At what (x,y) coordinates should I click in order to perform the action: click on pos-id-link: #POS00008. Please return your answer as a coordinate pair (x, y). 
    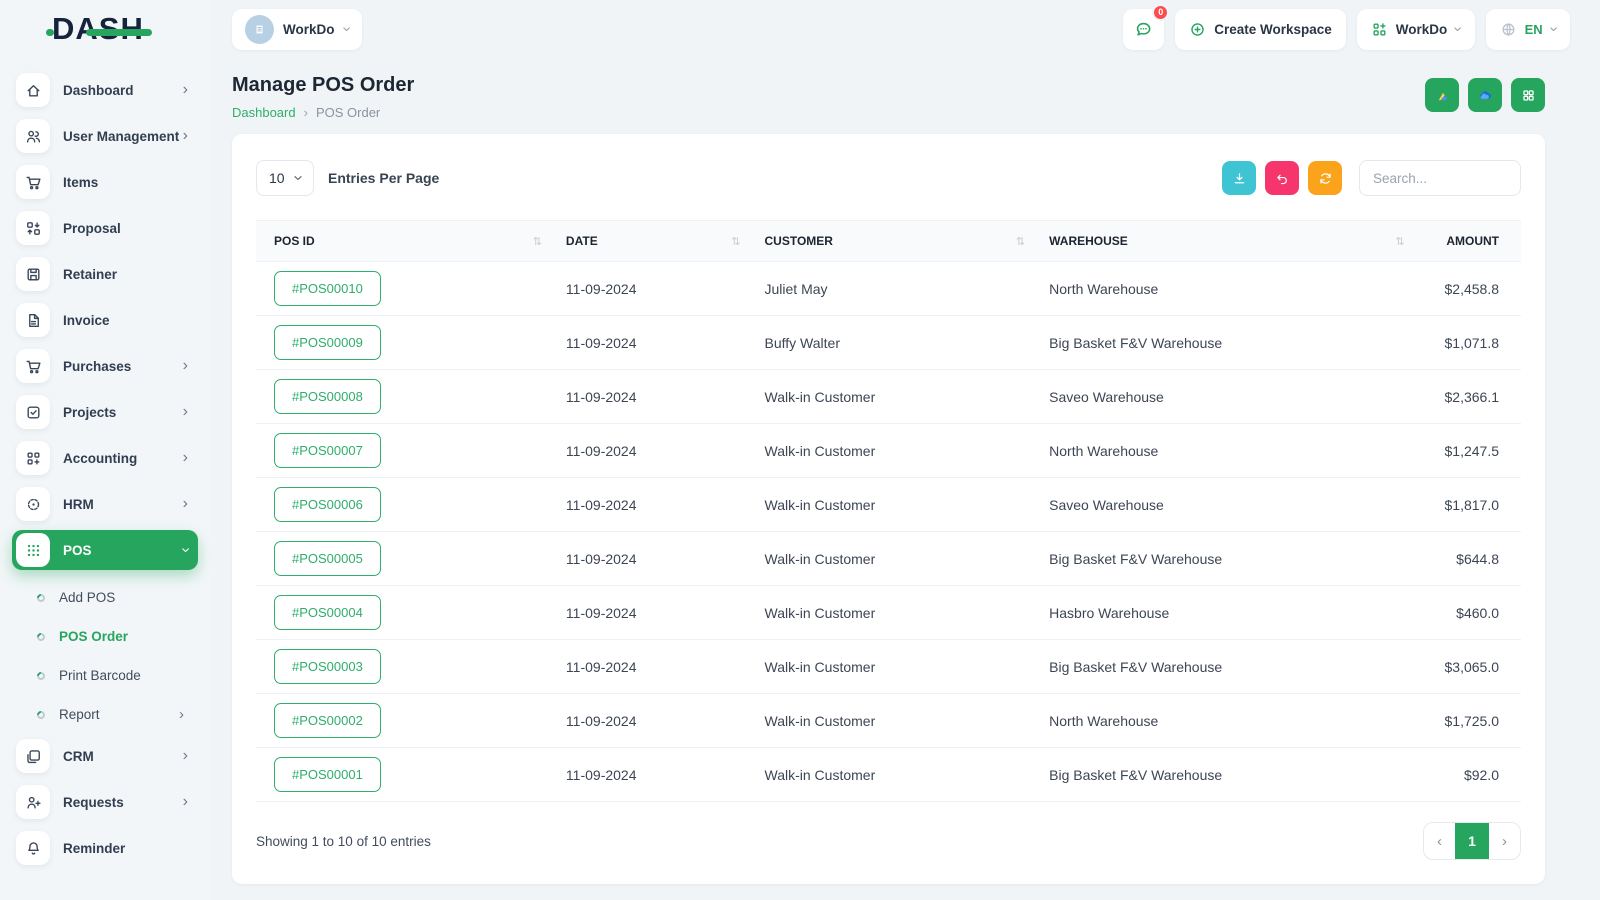
    Looking at the image, I should click on (327, 396).